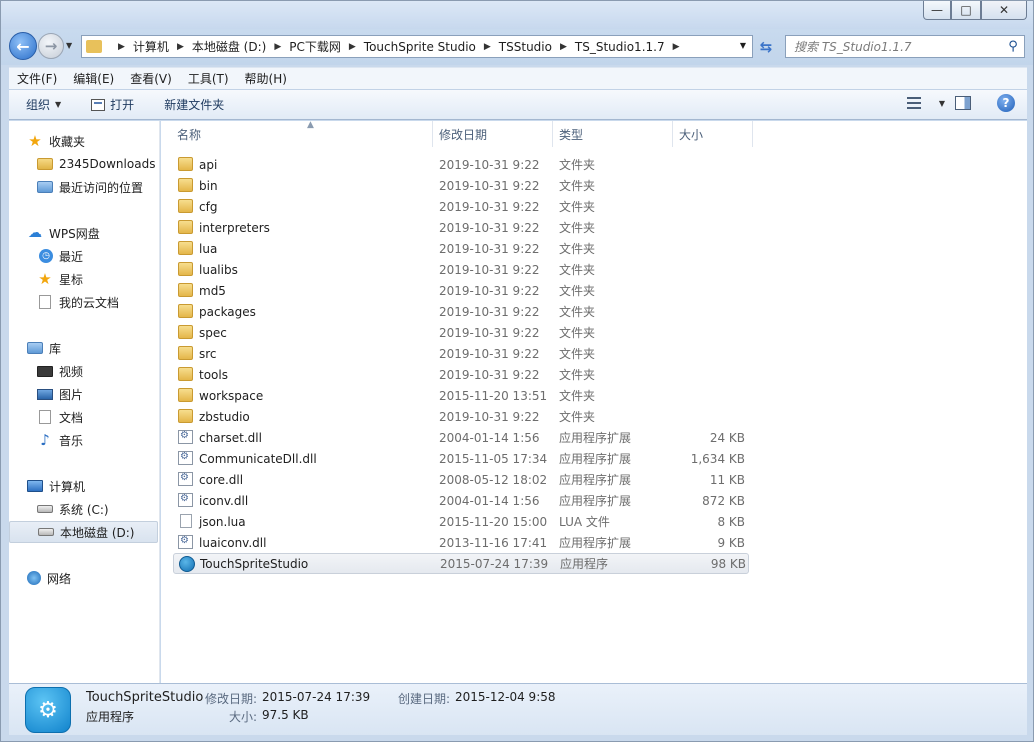  Describe the element at coordinates (98, 302) in the screenshot. I see `sidebar-item-wps-docs: 我的云文档` at that location.